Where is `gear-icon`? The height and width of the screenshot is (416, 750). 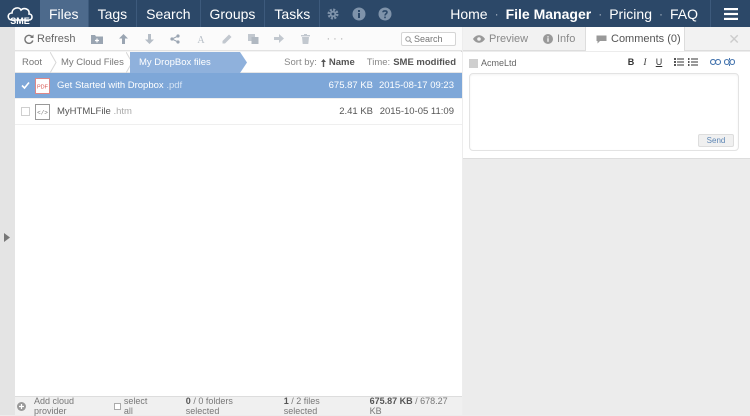 gear-icon is located at coordinates (333, 13).